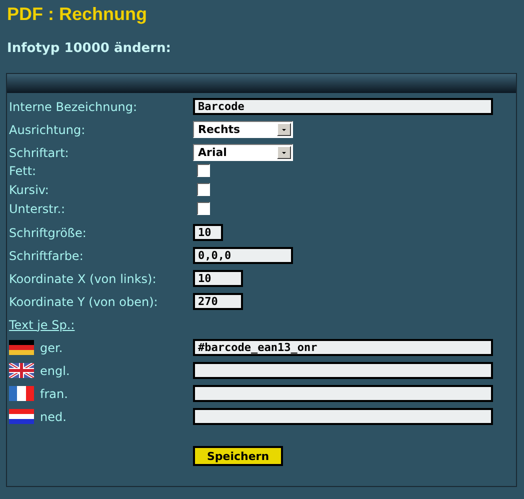 This screenshot has width=524, height=499. I want to click on german-flag-icon, so click(21, 347).